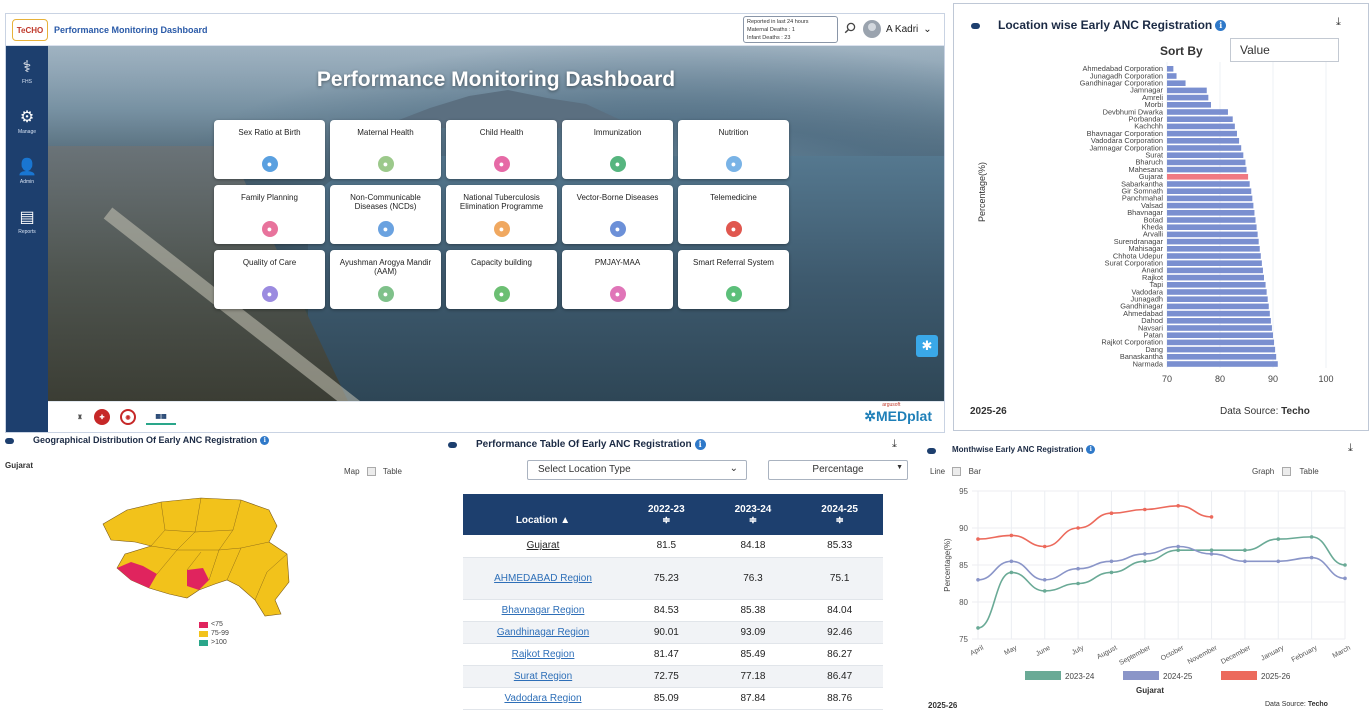 The image size is (1372, 714). Describe the element at coordinates (269, 214) in the screenshot. I see `module-card: Family Planning ●` at that location.